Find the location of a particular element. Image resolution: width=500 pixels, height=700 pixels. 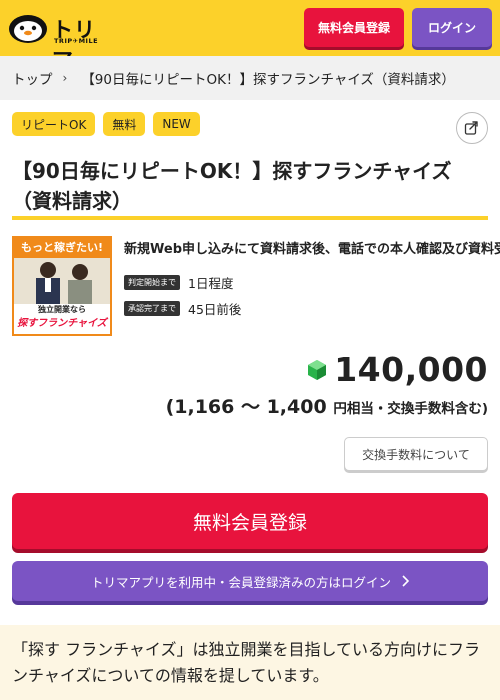

judge-value: 1日程度 is located at coordinates (211, 283).